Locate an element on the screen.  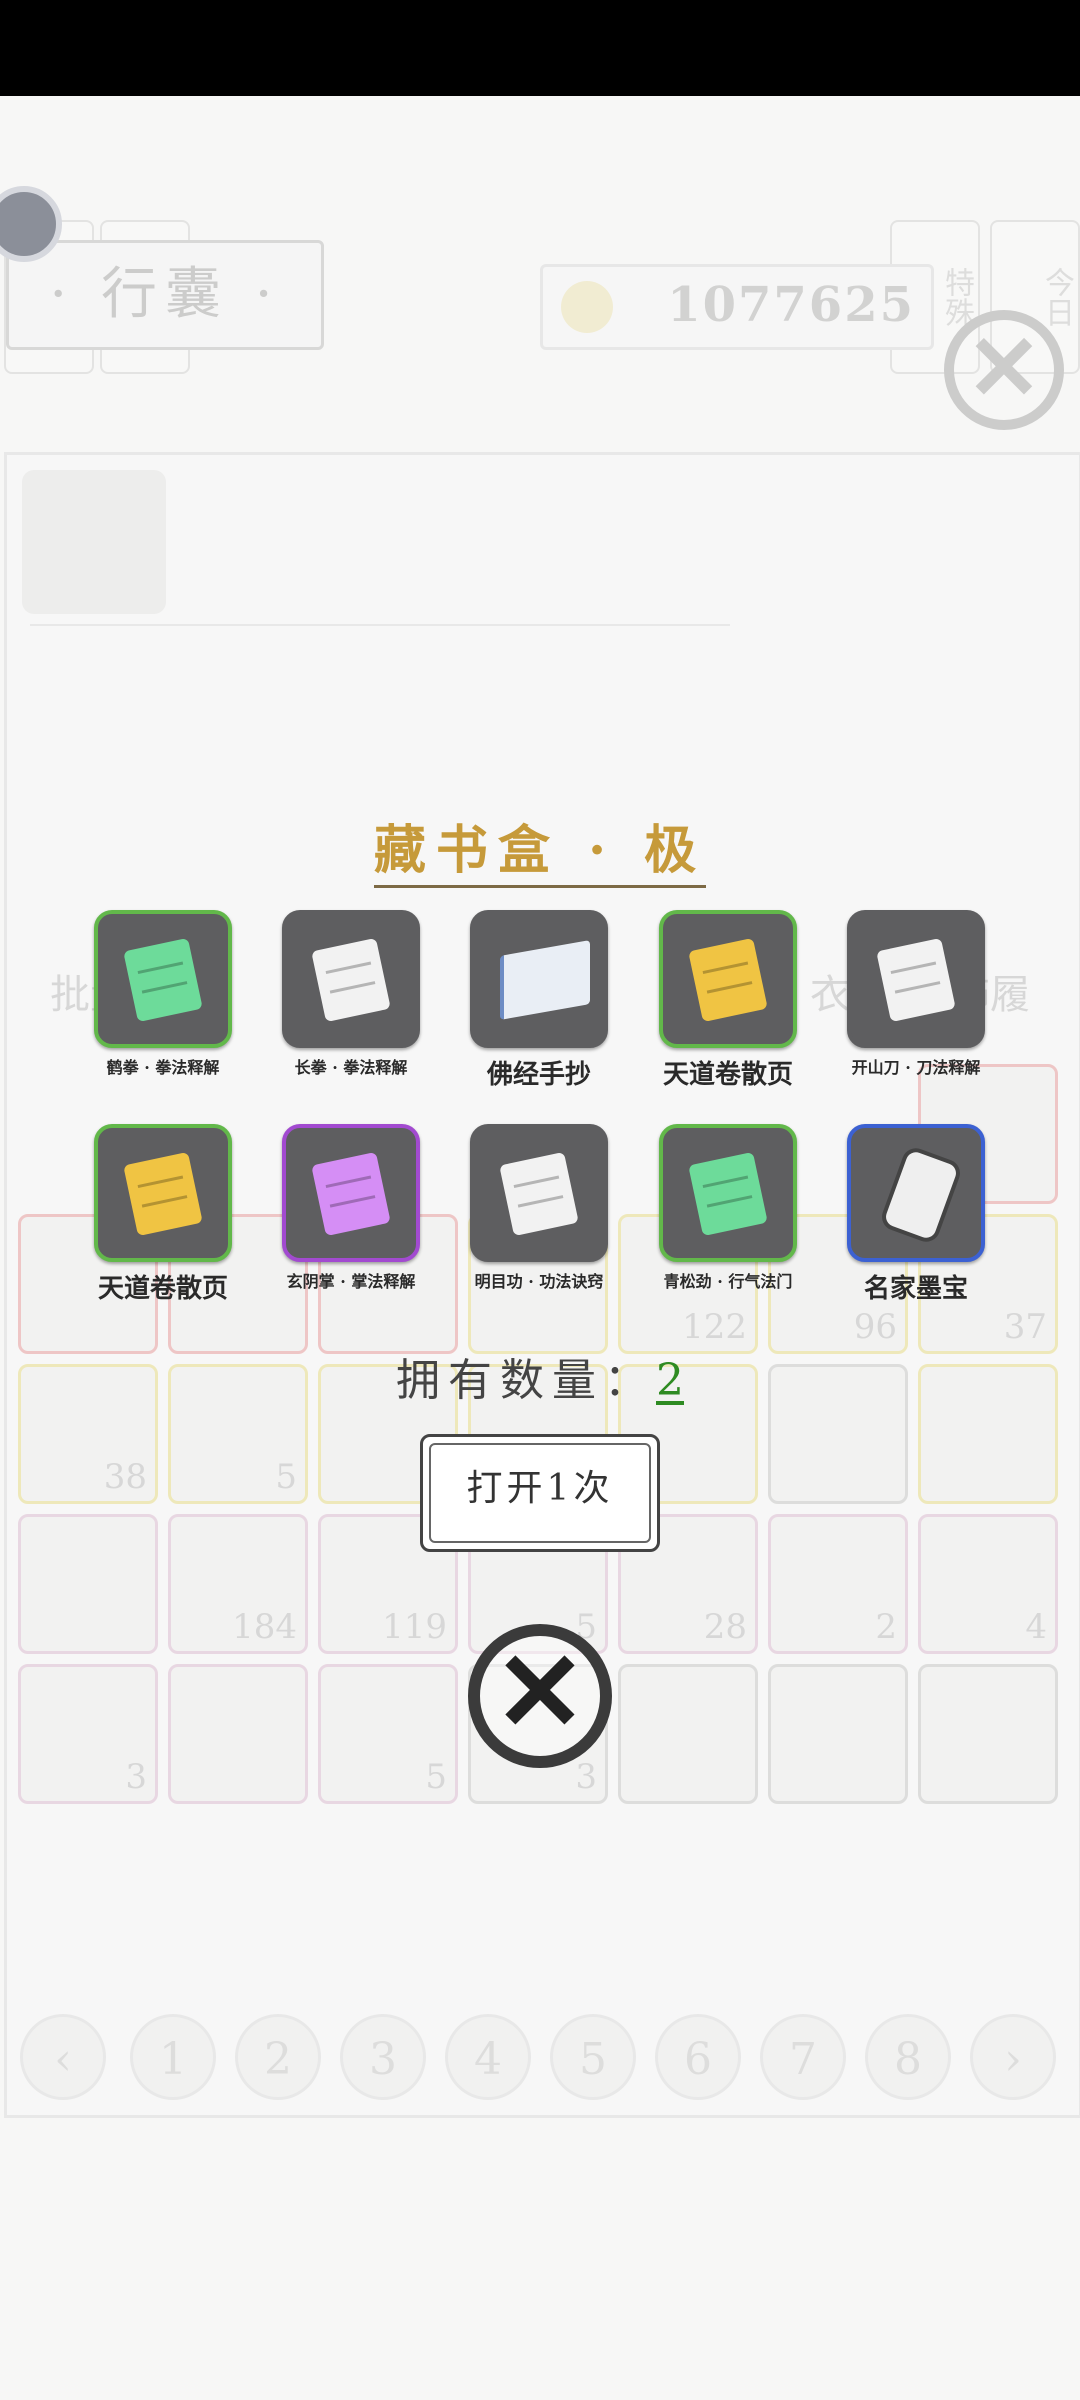
next-page-icon: › is located at coordinates (1013, 2057).